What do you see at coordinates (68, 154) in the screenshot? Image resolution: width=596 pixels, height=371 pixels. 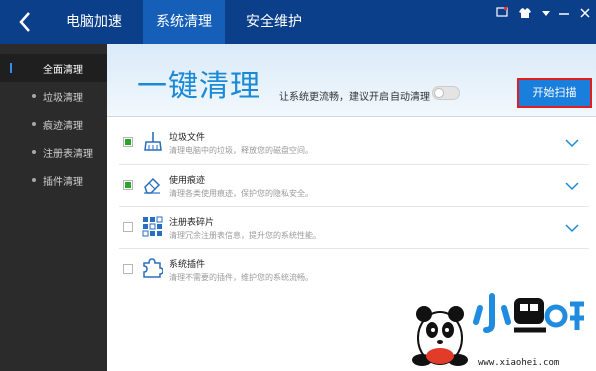 I see `sidebar-item-label: 注册表清理` at bounding box center [68, 154].